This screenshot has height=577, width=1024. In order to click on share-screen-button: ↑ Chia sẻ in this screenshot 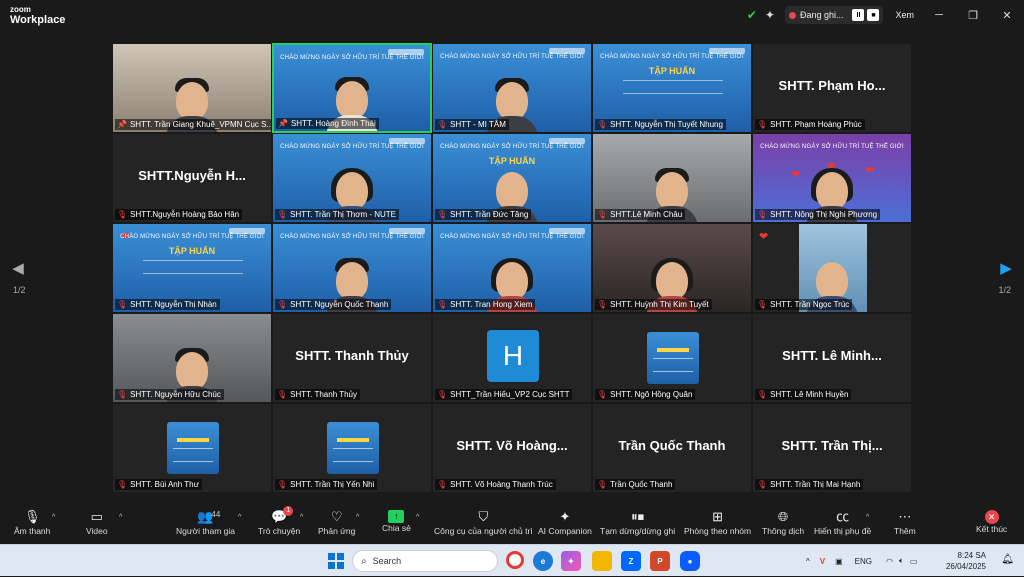, I will do `click(396, 525)`.